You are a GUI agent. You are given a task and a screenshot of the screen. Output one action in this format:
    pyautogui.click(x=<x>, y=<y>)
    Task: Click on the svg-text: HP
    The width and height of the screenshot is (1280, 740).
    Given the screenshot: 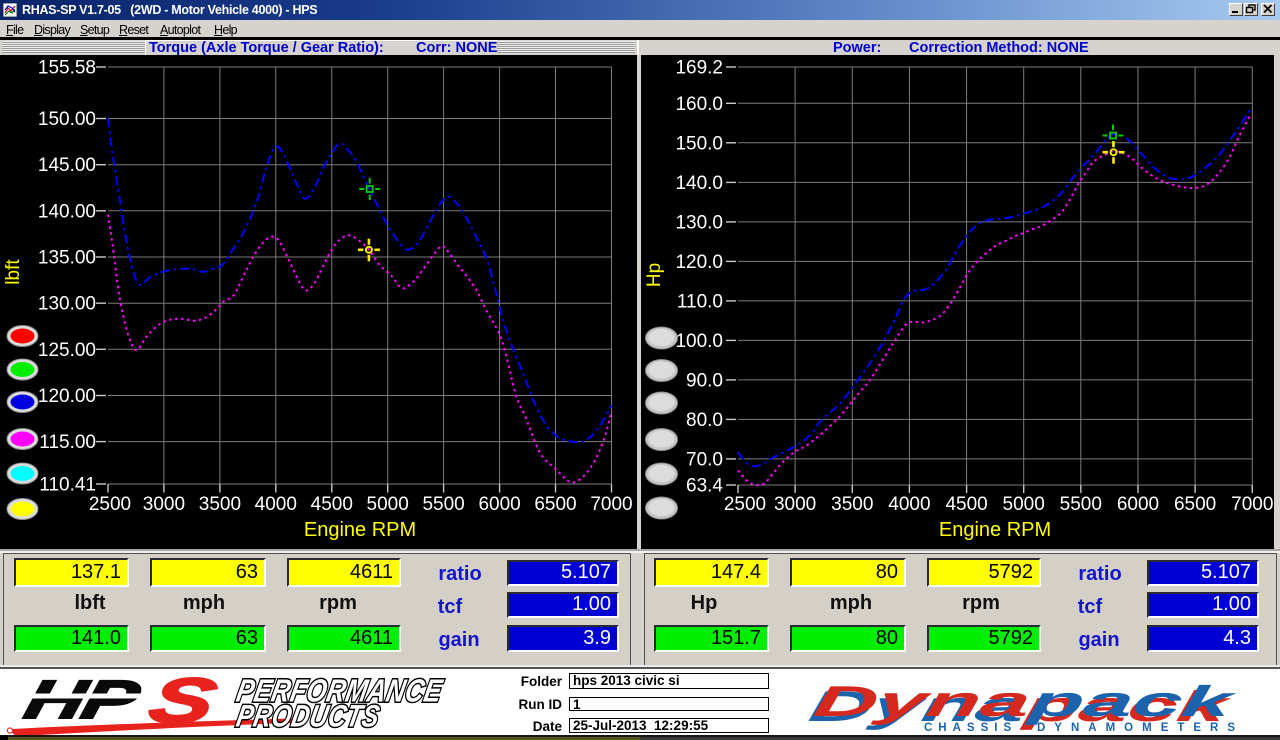 What is the action you would take?
    pyautogui.click(x=82, y=699)
    